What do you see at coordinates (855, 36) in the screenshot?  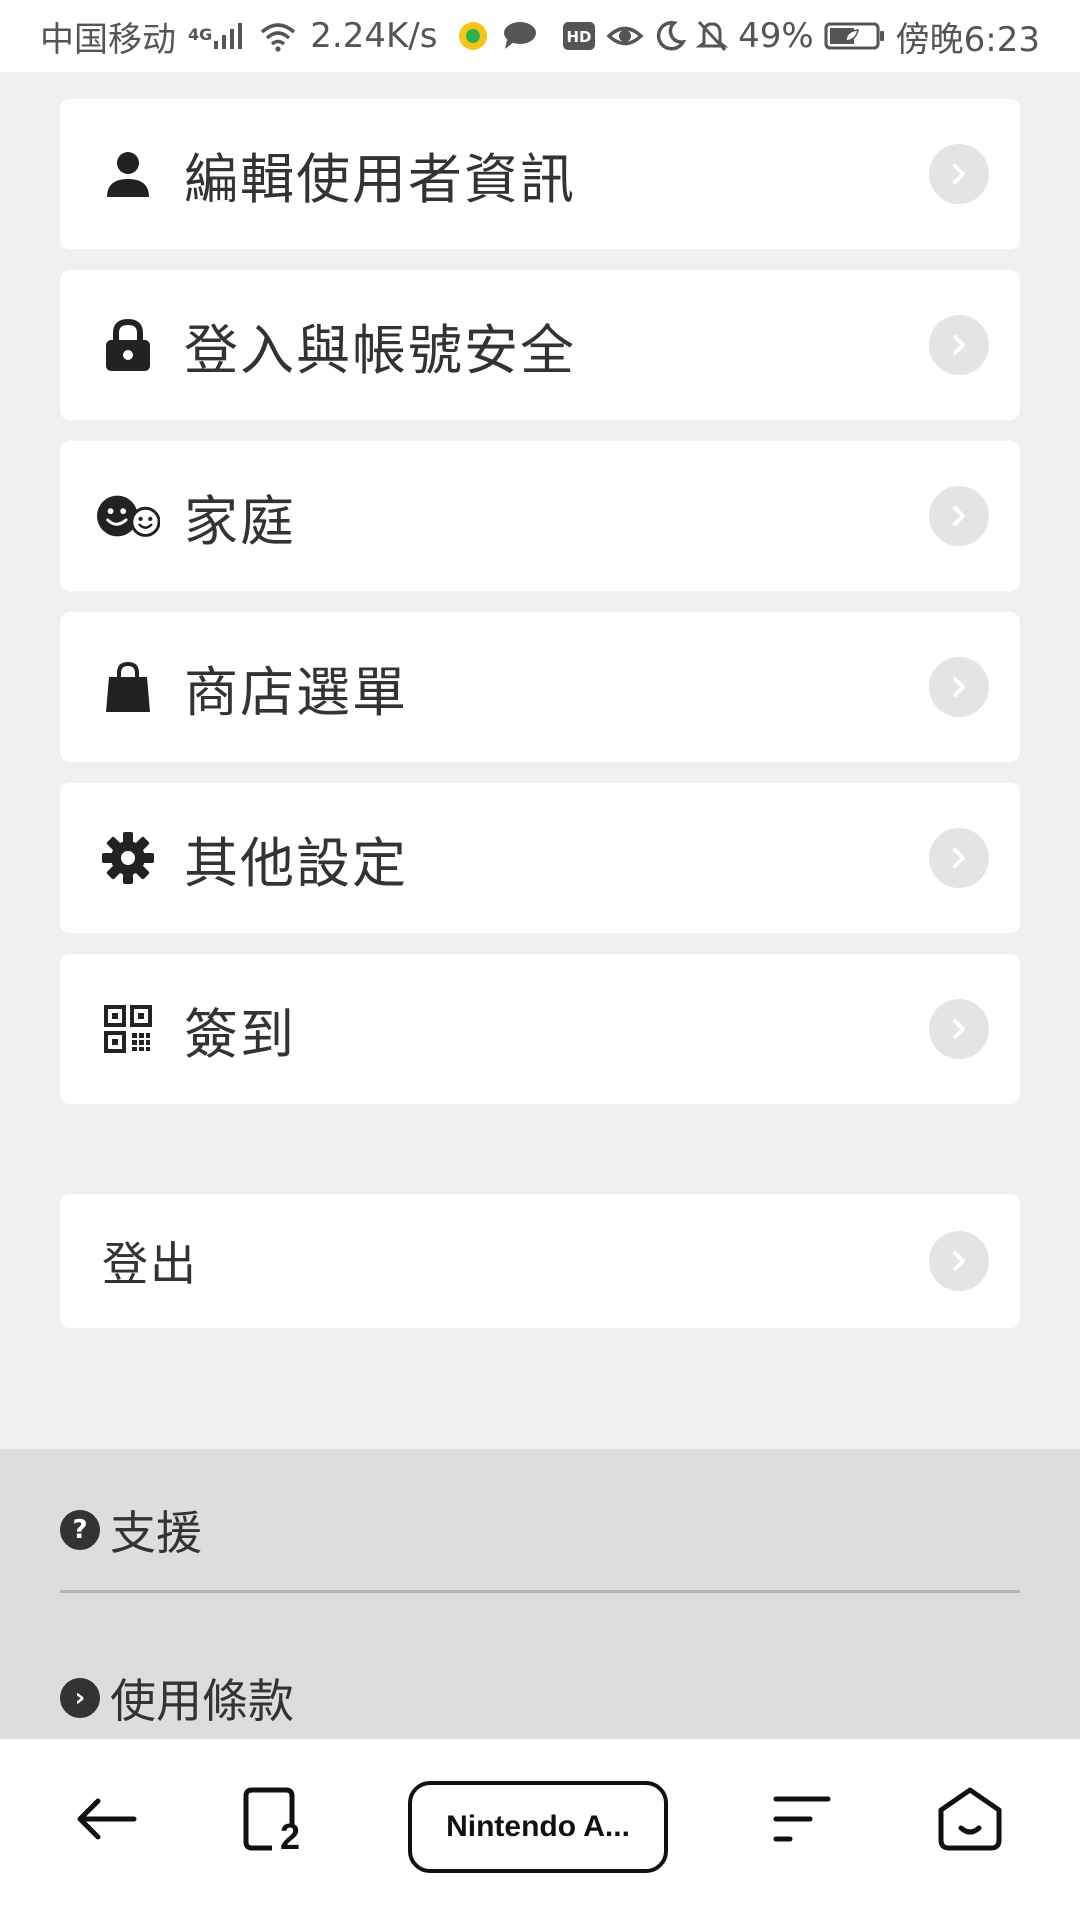 I see `battery-icon` at bounding box center [855, 36].